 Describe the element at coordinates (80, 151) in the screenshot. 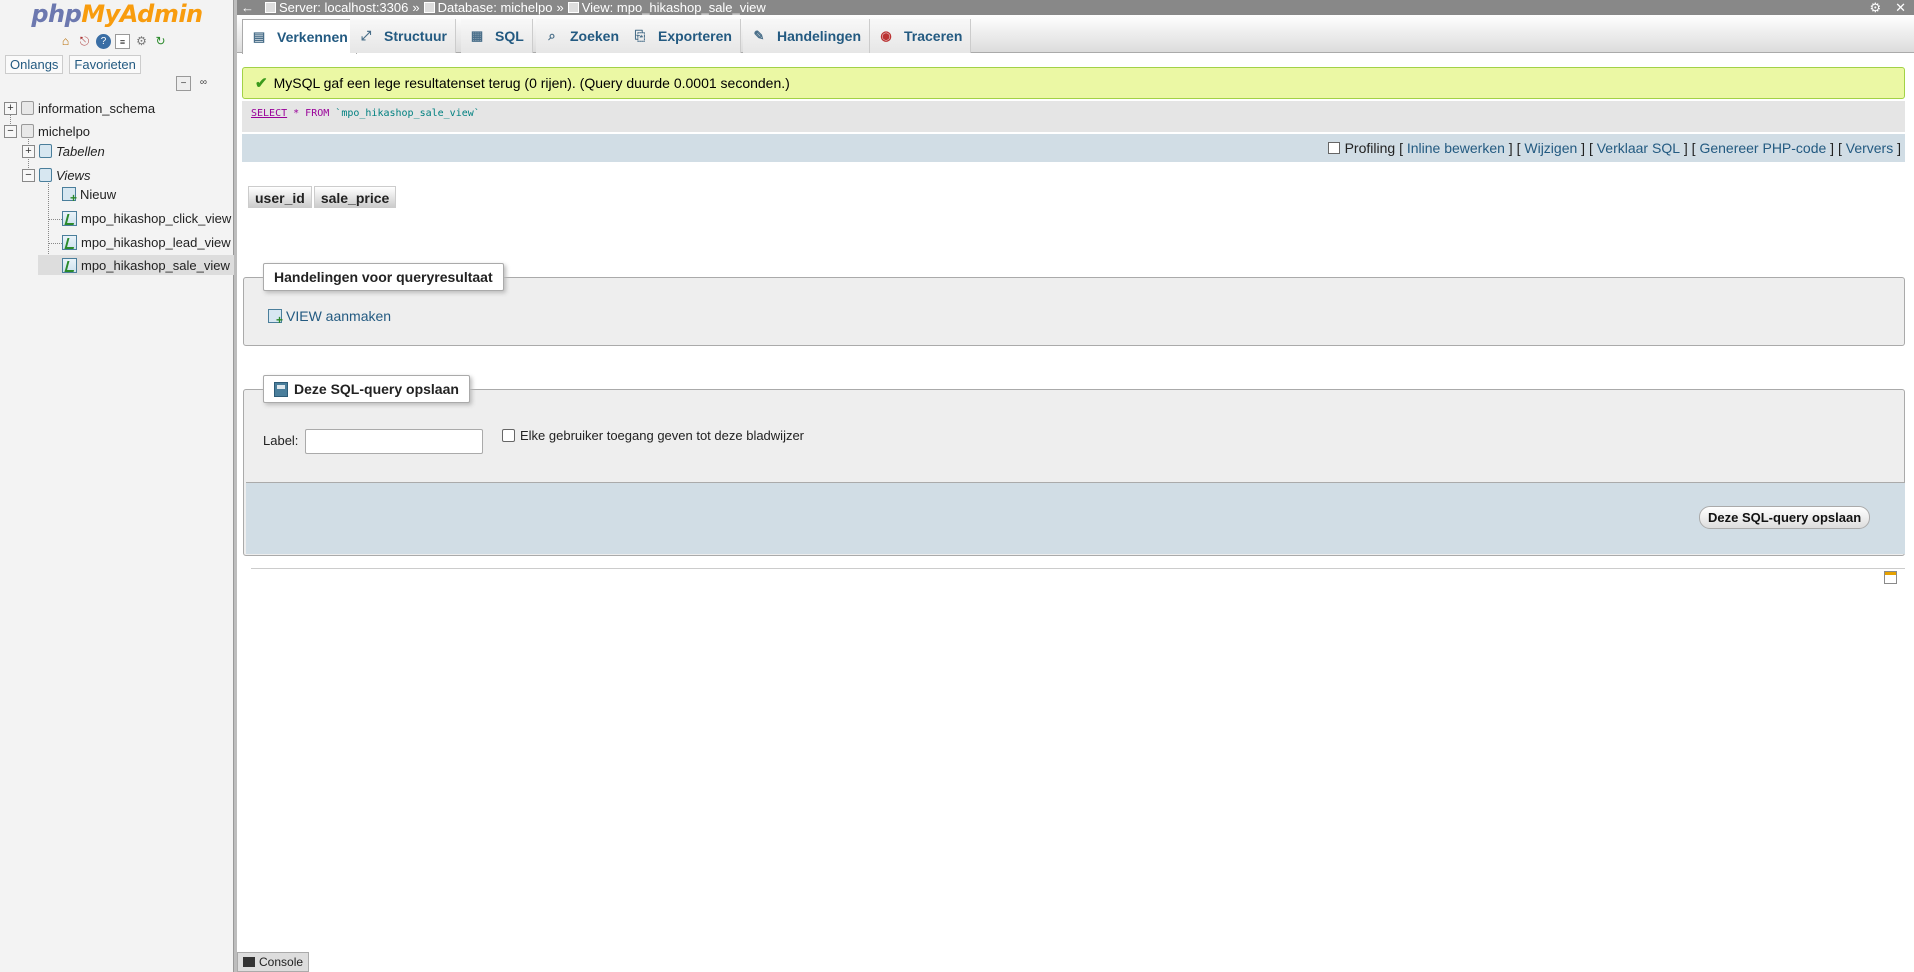

I see `tree-item-label: Tabellen` at that location.